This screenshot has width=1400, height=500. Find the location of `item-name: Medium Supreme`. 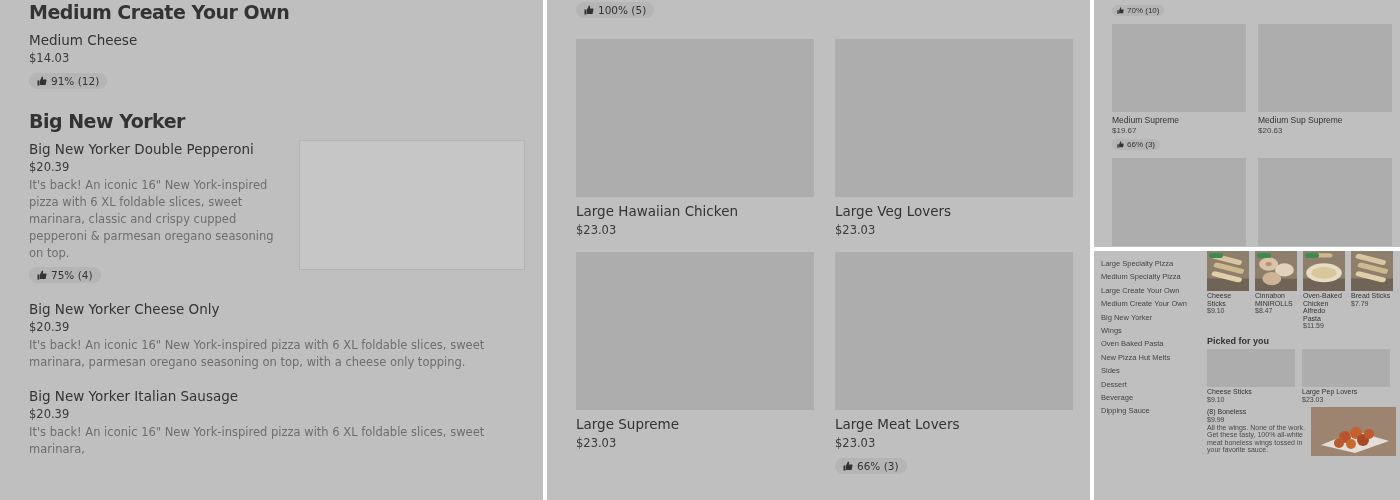

item-name: Medium Supreme is located at coordinates (1146, 120).